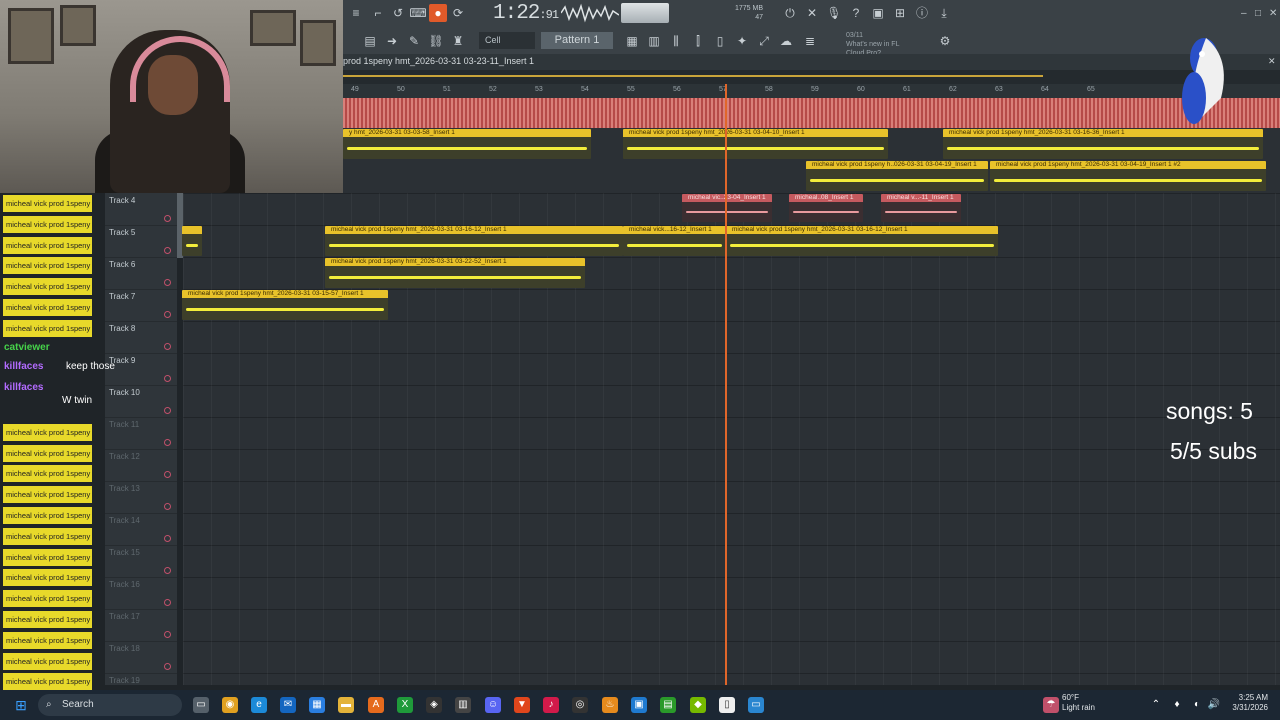 The width and height of the screenshot is (1280, 720). Describe the element at coordinates (1247, 703) in the screenshot. I see `system-clock: 3:25 AM 3/31/2026` at that location.